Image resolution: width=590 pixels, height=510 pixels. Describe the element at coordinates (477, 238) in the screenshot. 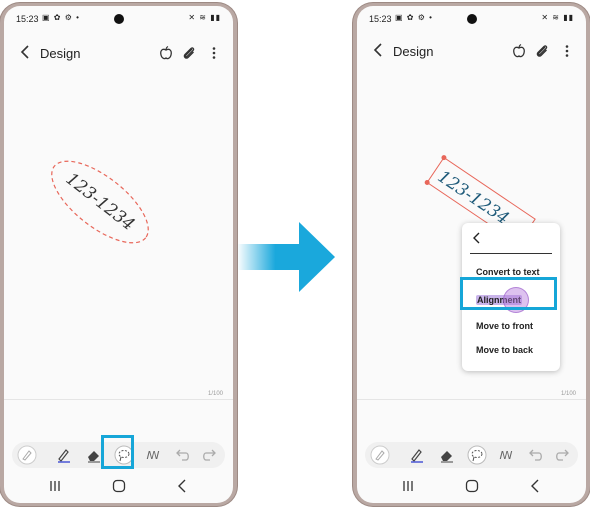

I see `menu-back-icon` at that location.